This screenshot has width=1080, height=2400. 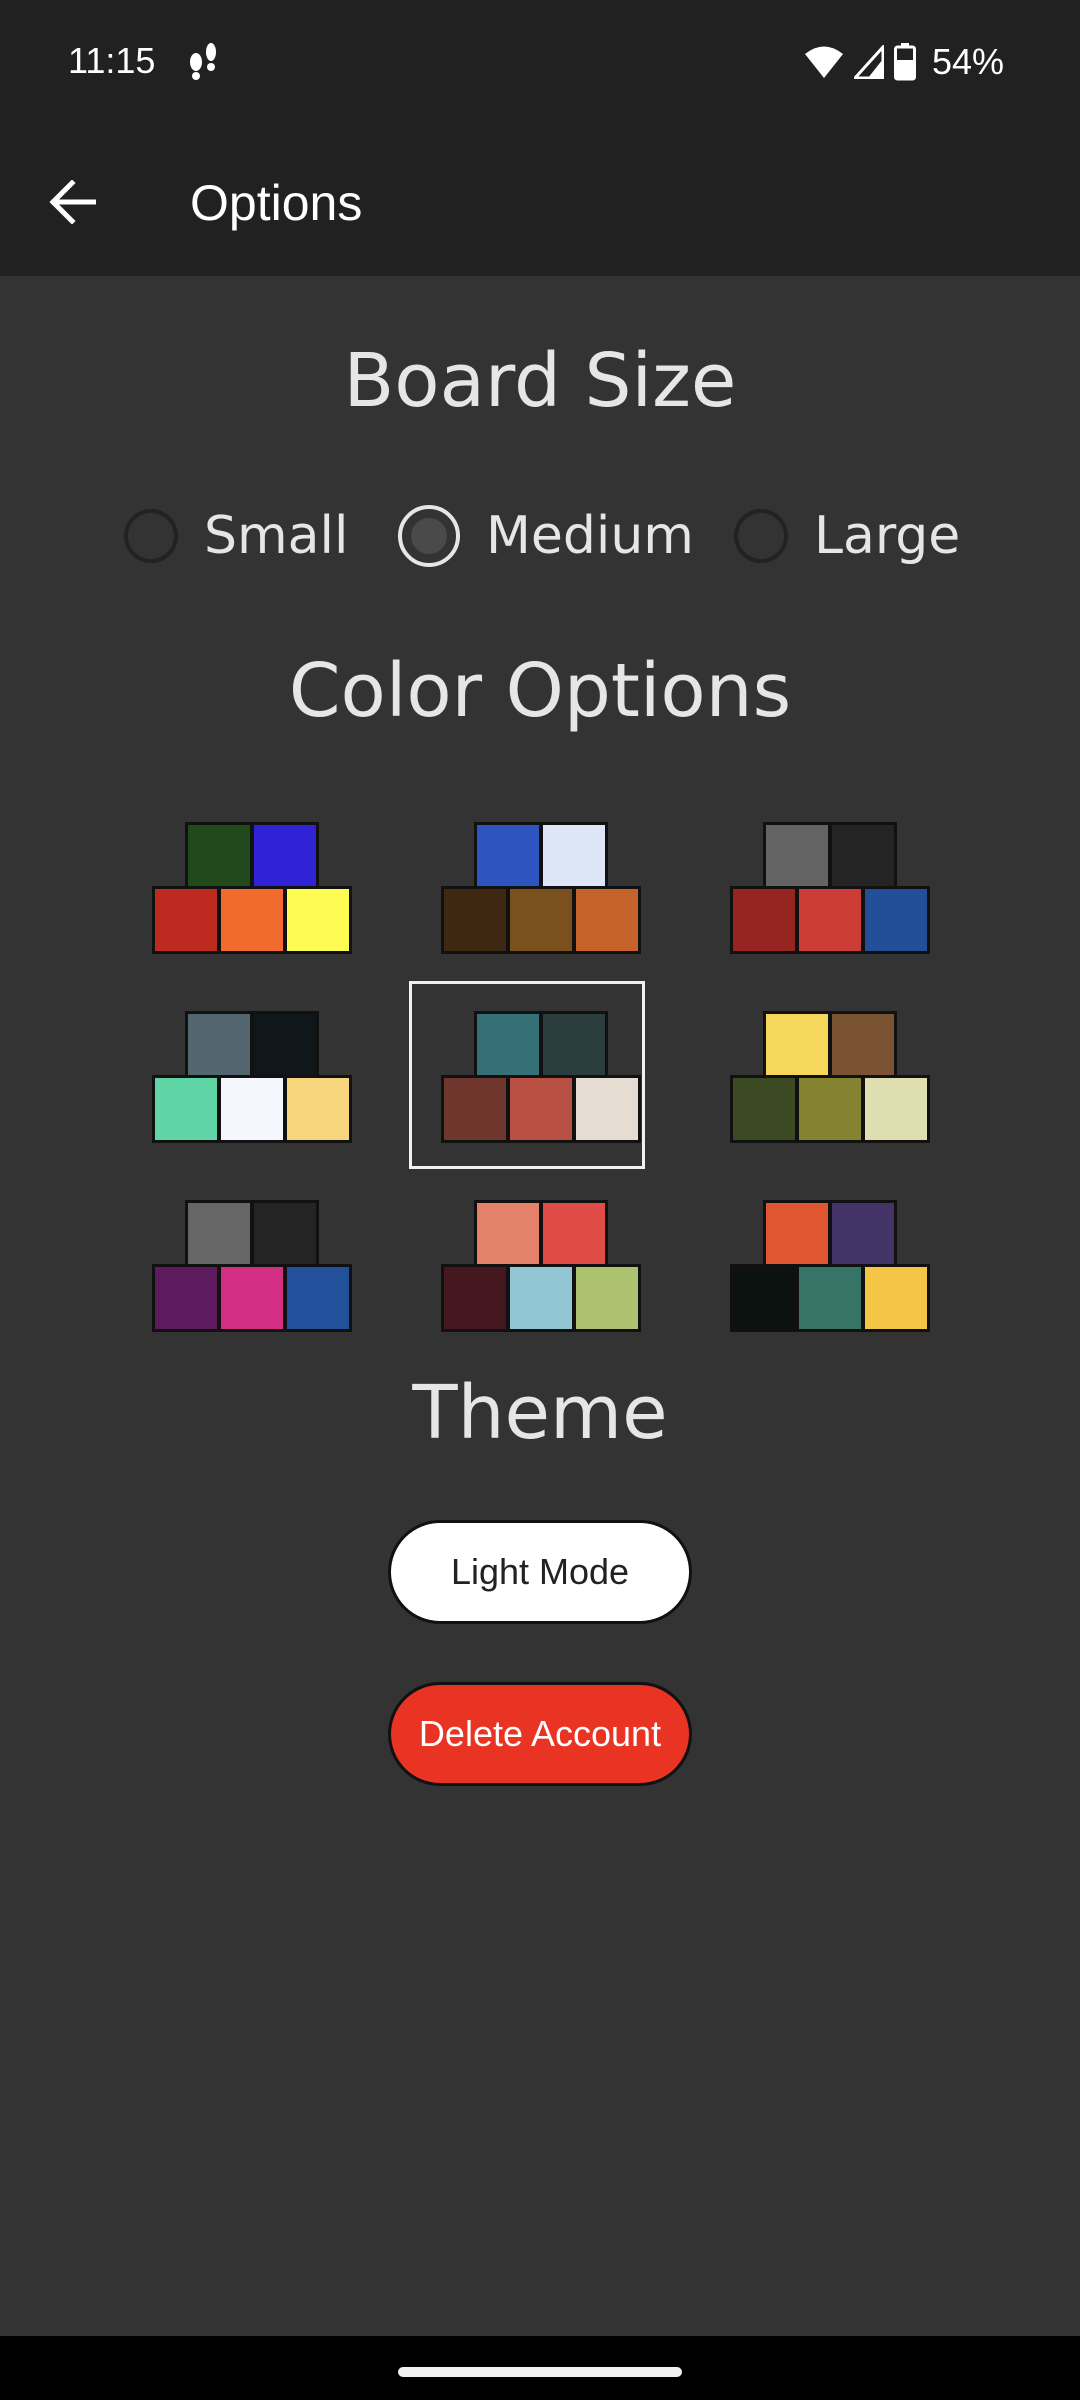 I want to click on radio-small-circle, so click(x=151, y=536).